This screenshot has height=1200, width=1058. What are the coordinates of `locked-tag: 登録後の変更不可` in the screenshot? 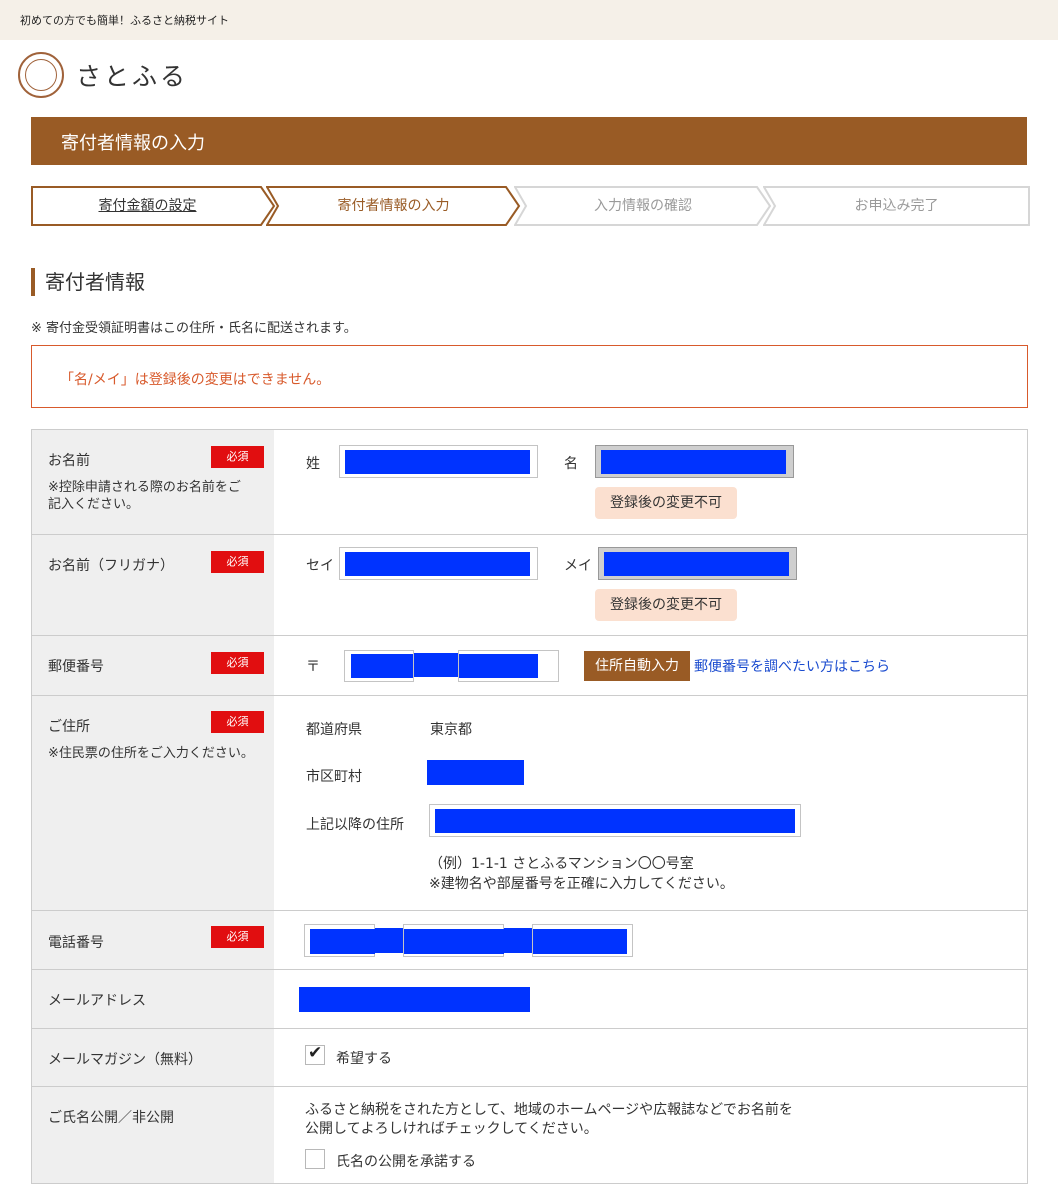 It's located at (666, 605).